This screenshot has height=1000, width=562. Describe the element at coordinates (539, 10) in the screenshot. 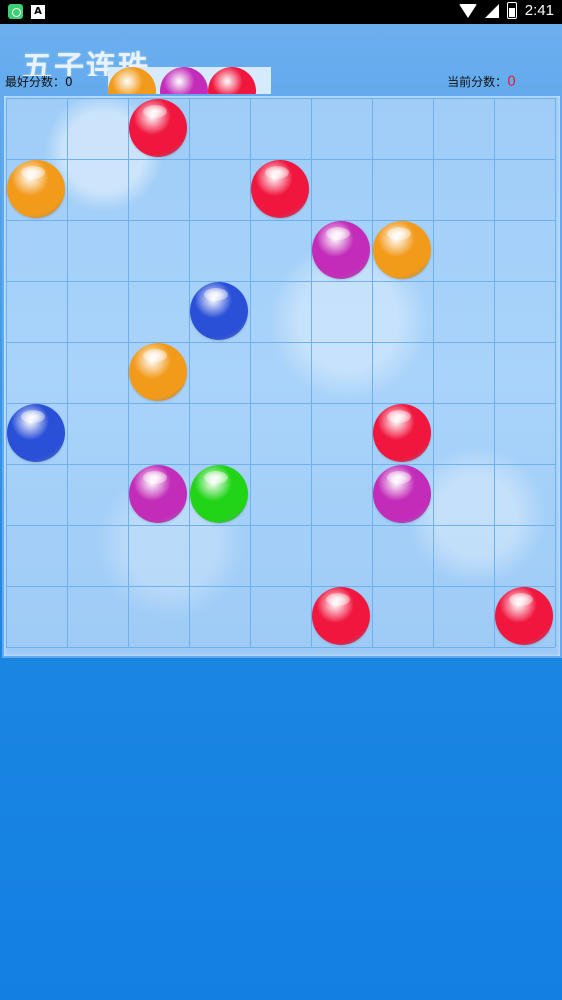

I see `status-time: 2:41` at that location.